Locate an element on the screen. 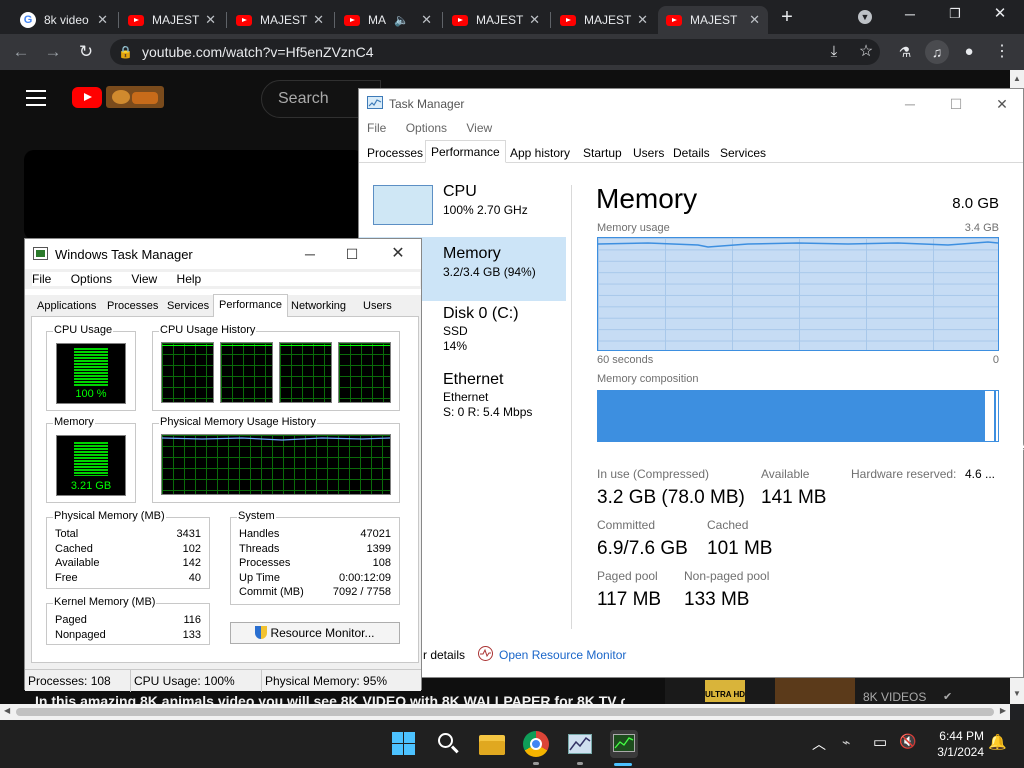 The height and width of the screenshot is (768, 1024). install-app-icon: ⤓ is located at coordinates (834, 52).